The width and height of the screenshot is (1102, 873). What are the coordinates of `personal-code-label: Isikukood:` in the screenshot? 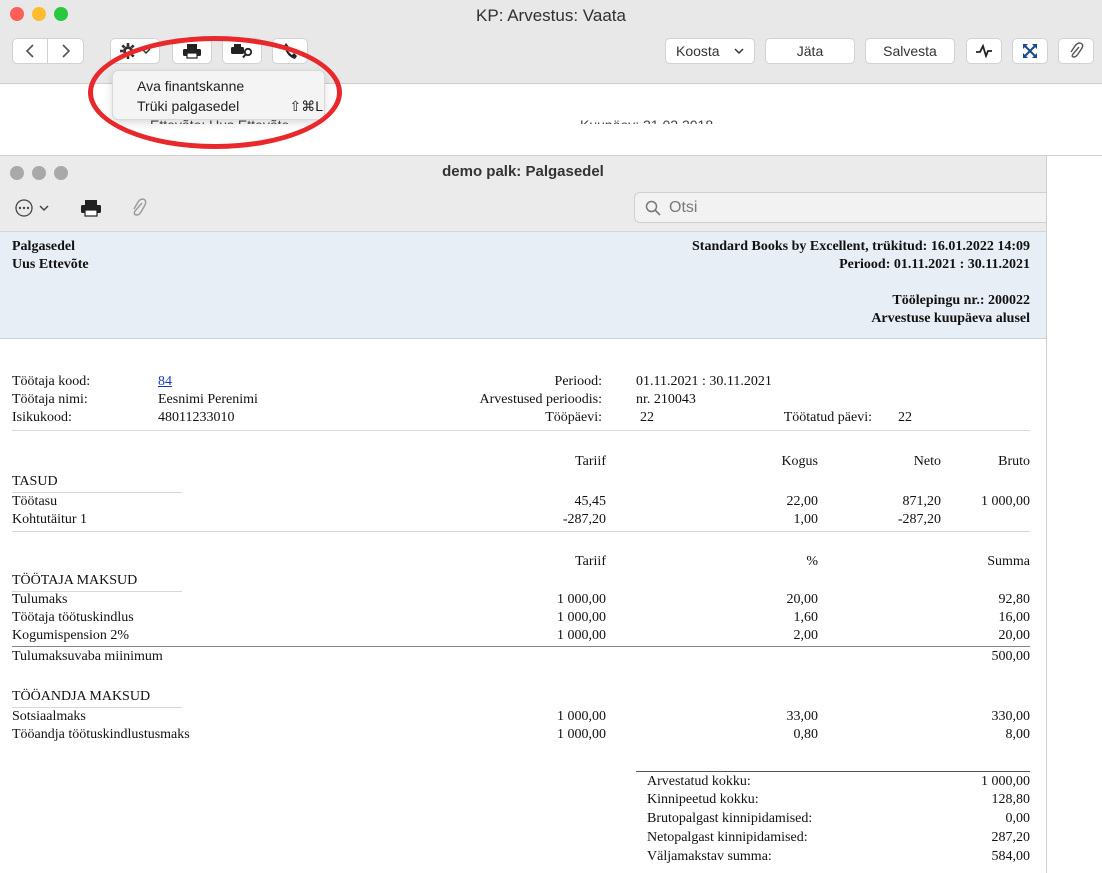 It's located at (42, 417).